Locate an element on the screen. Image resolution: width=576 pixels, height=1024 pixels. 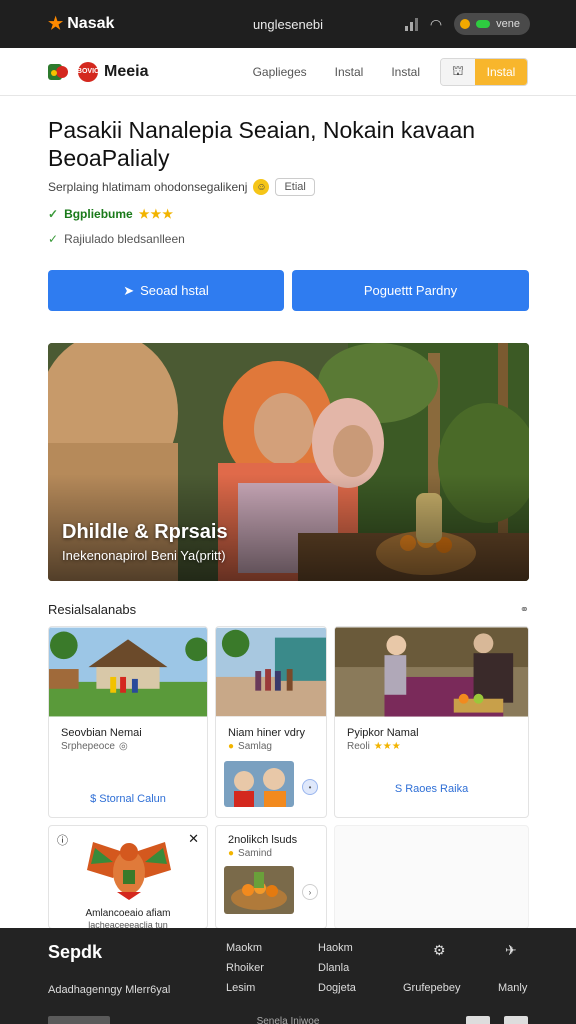
nav-link-instal-1: Instal is located at coordinates (349, 72).